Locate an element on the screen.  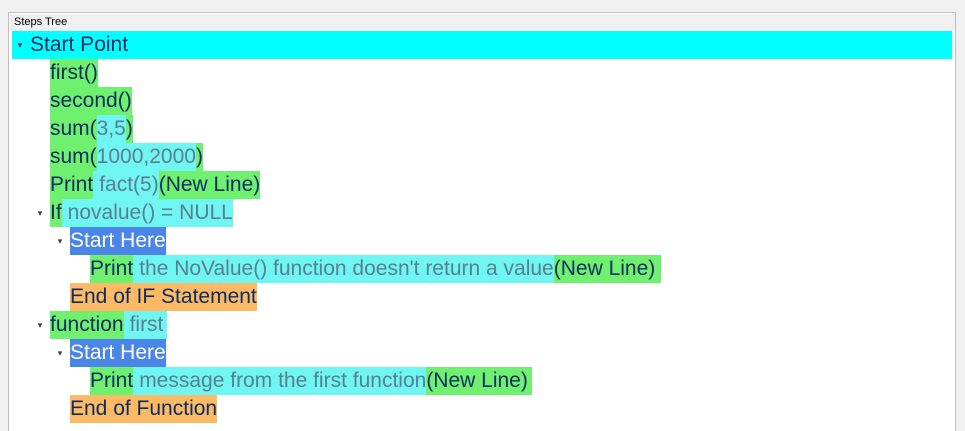
tree-node-first-call: first() is located at coordinates (482, 73).